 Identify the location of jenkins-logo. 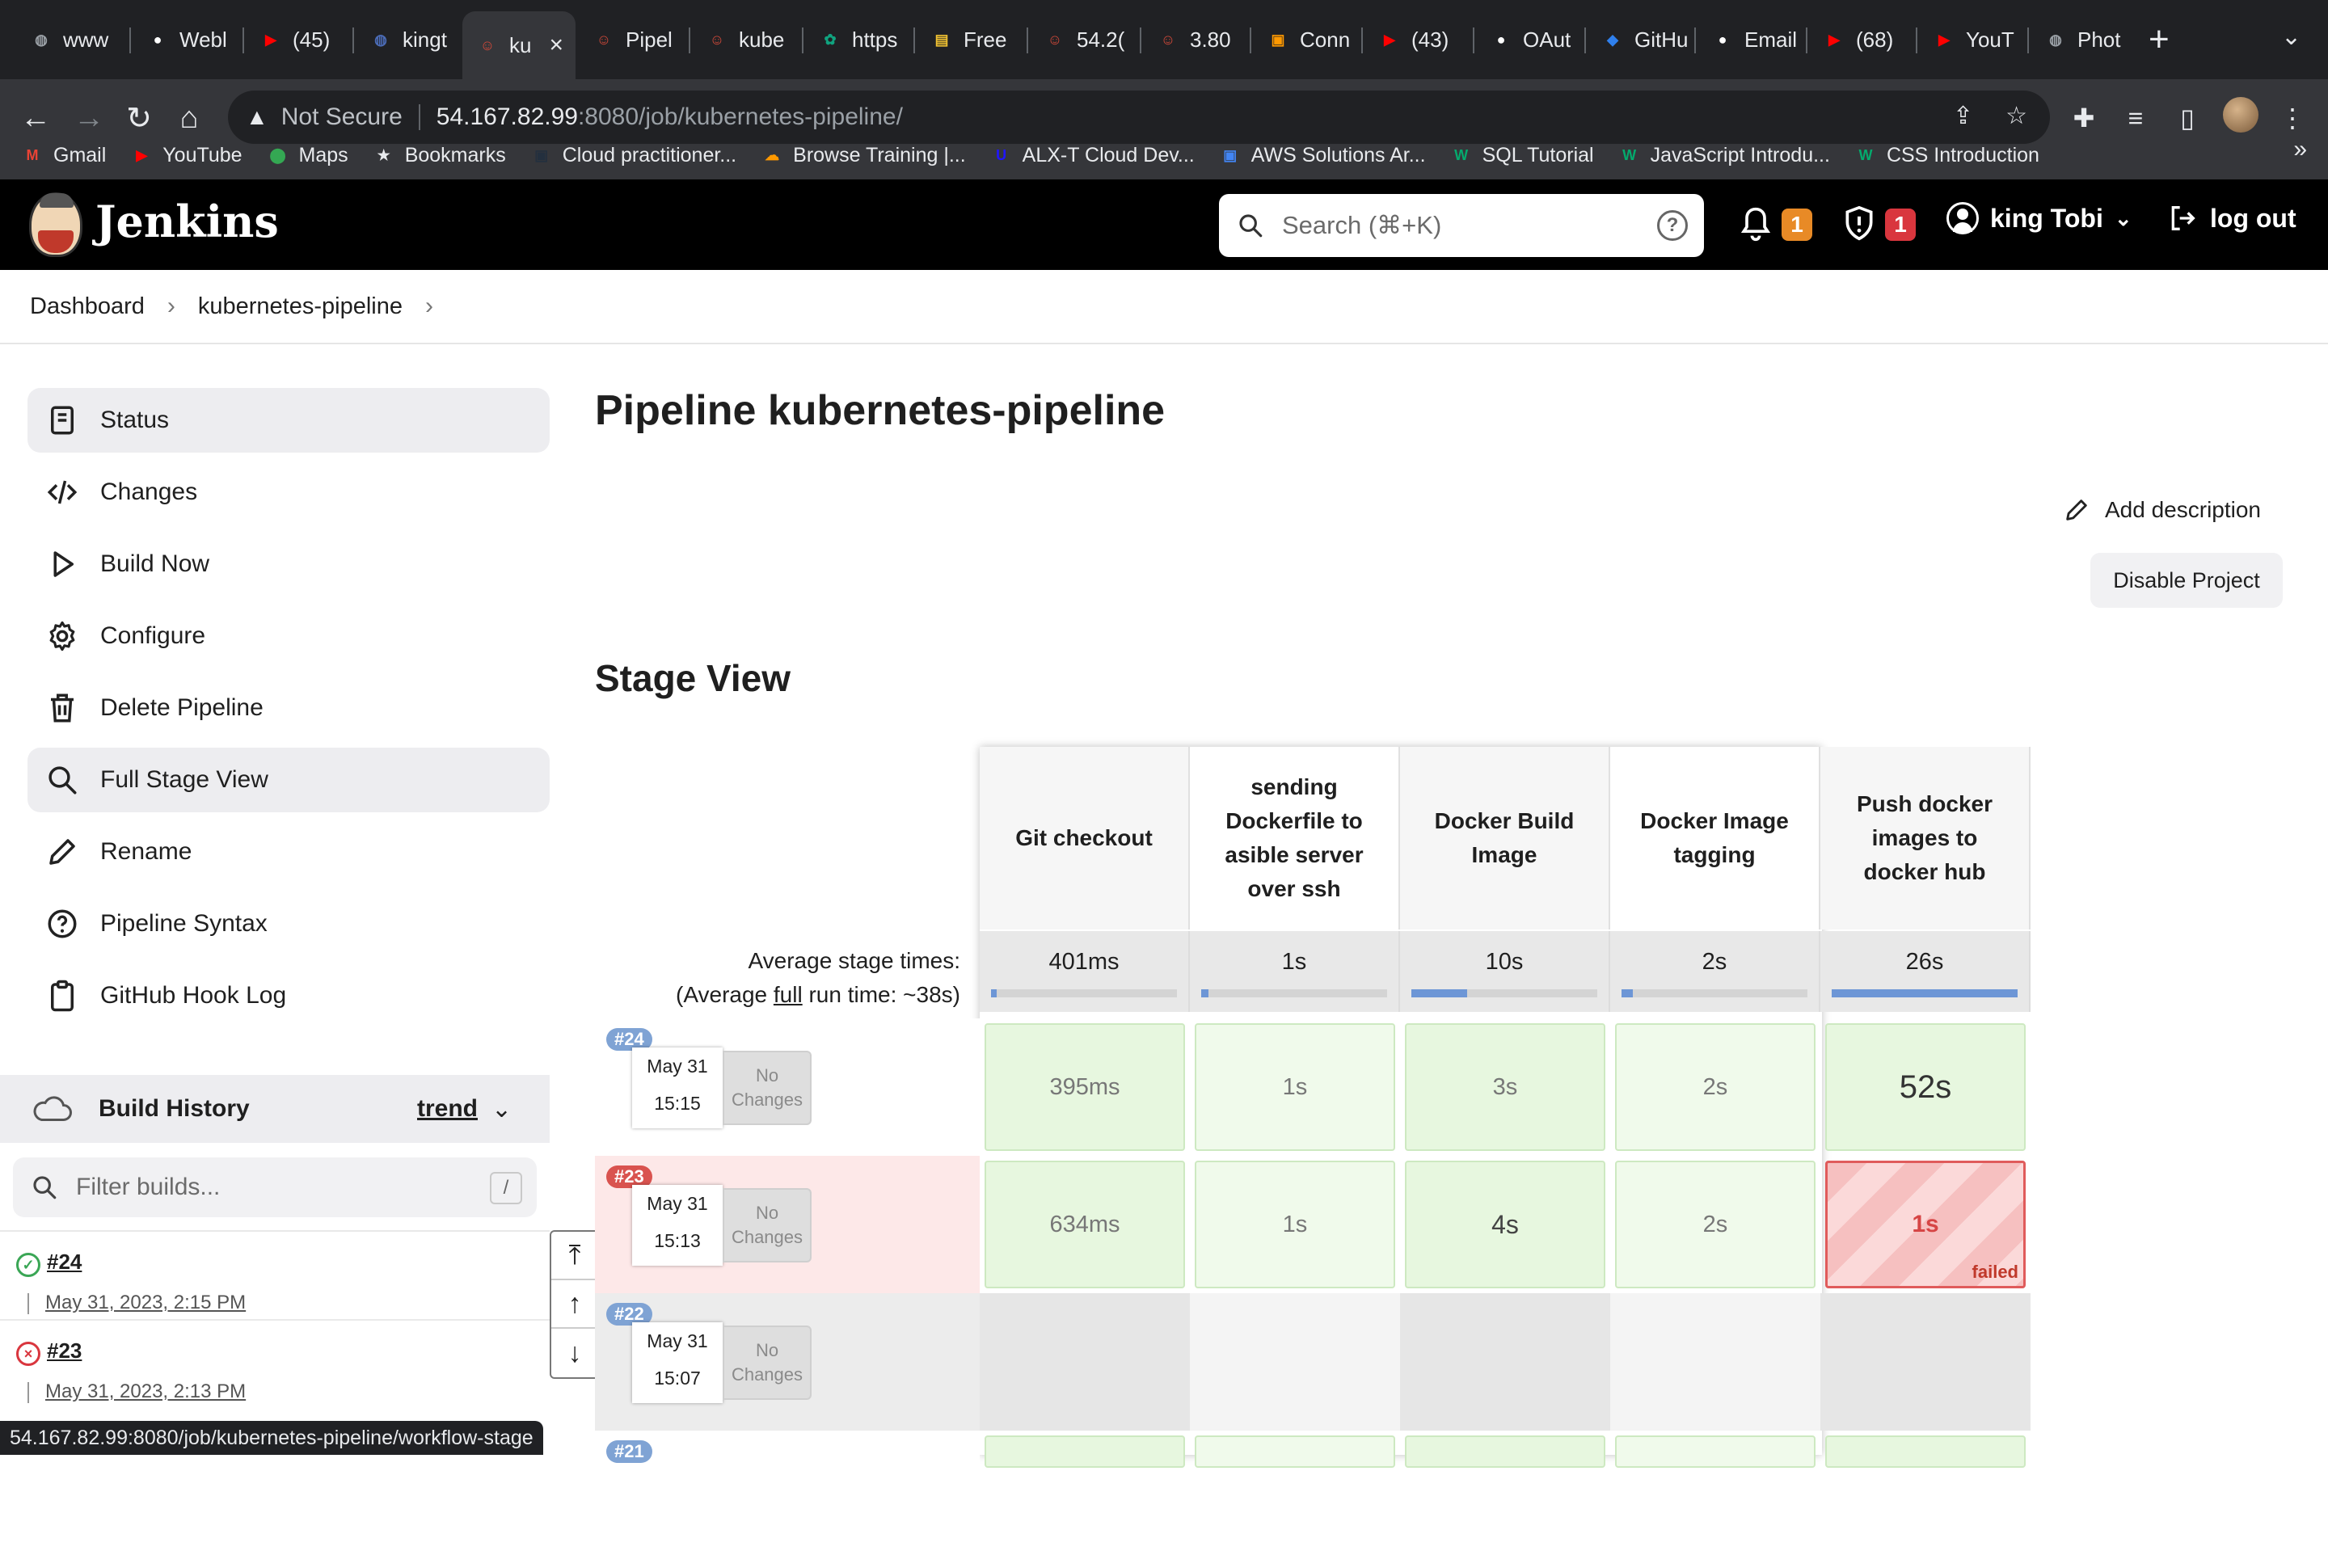
(55, 224).